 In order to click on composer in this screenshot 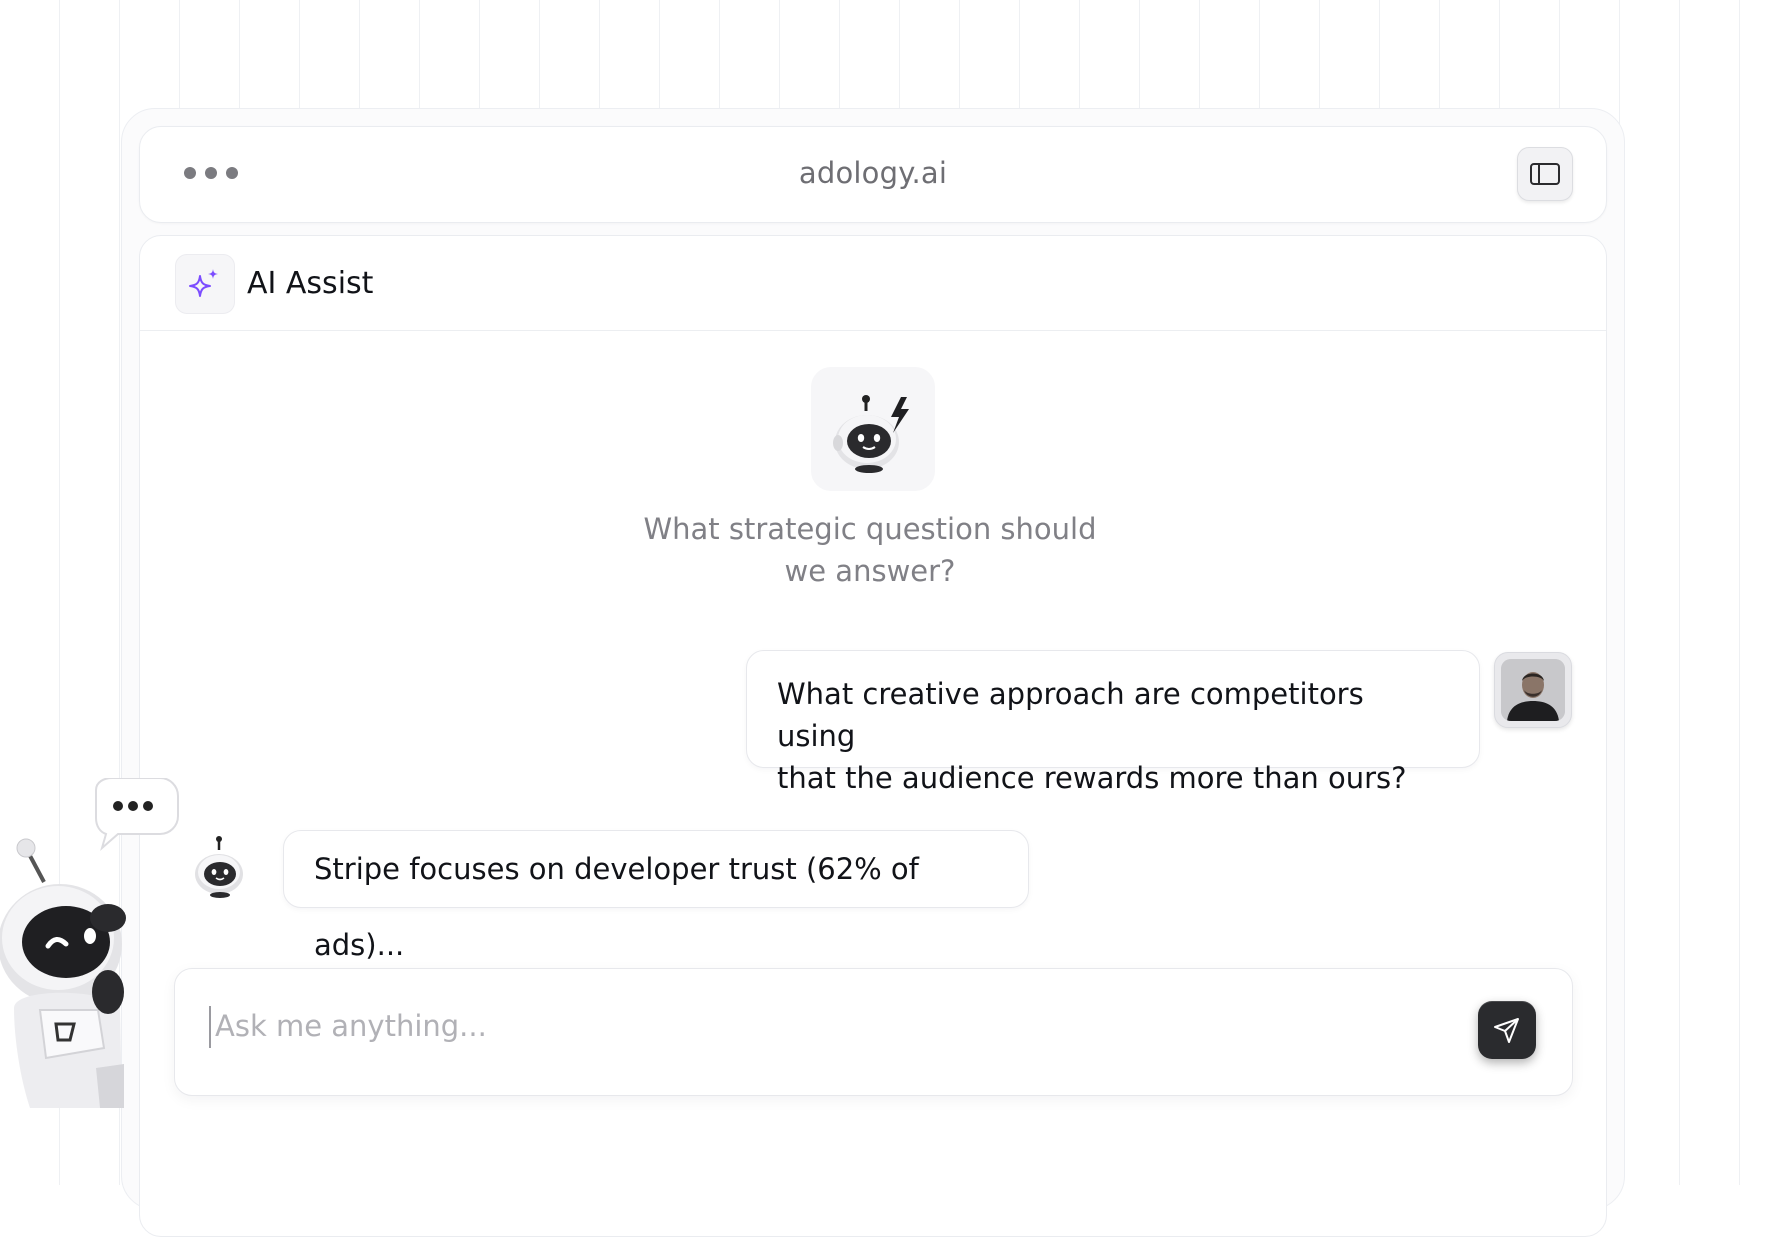, I will do `click(873, 1032)`.